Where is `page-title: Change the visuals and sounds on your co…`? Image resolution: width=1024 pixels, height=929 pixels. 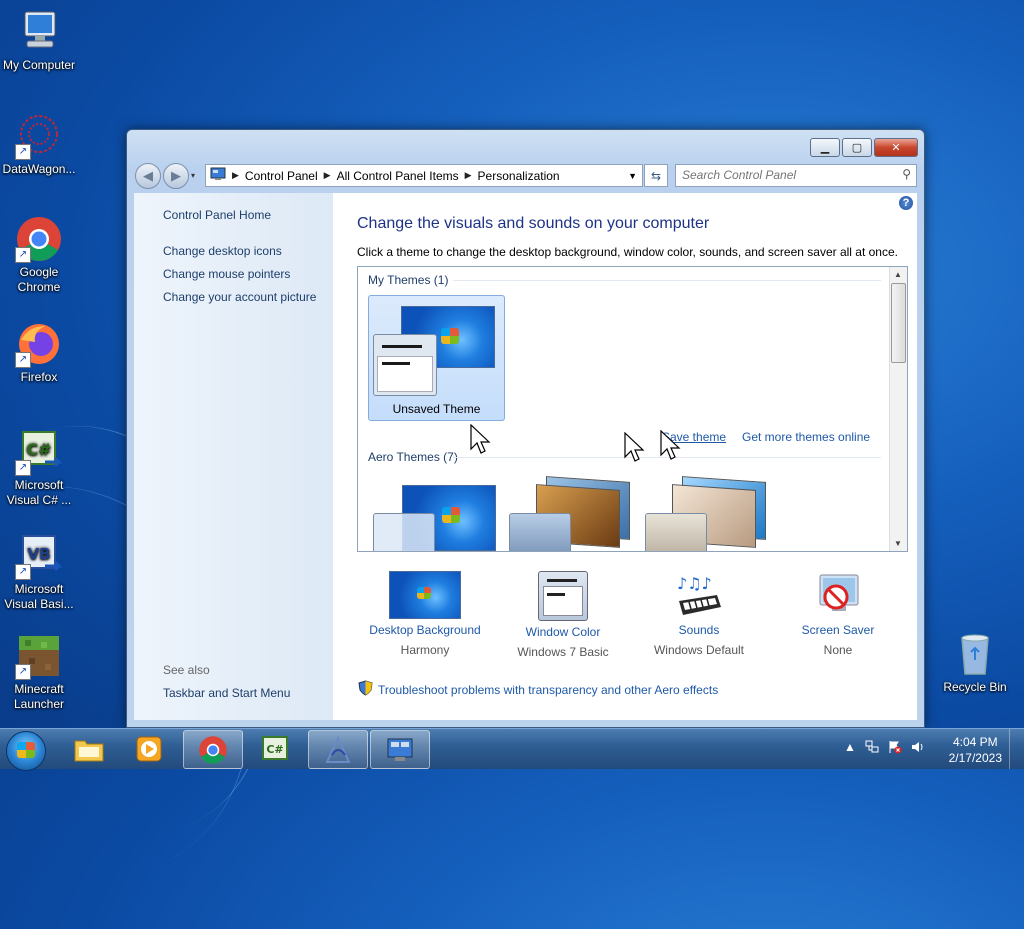 page-title: Change the visuals and sounds on your co… is located at coordinates (533, 223).